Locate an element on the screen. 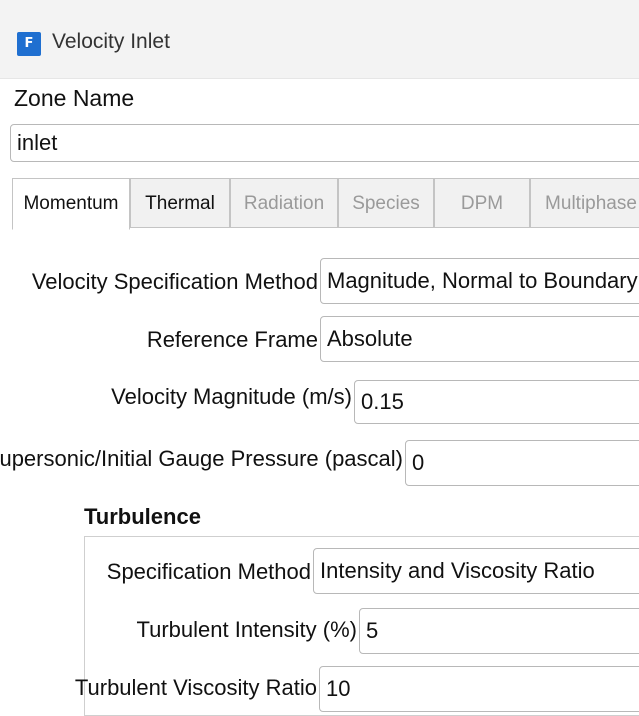 The width and height of the screenshot is (639, 716). turbulent-intensity-label: Turbulent Intensity (%) is located at coordinates (247, 629).